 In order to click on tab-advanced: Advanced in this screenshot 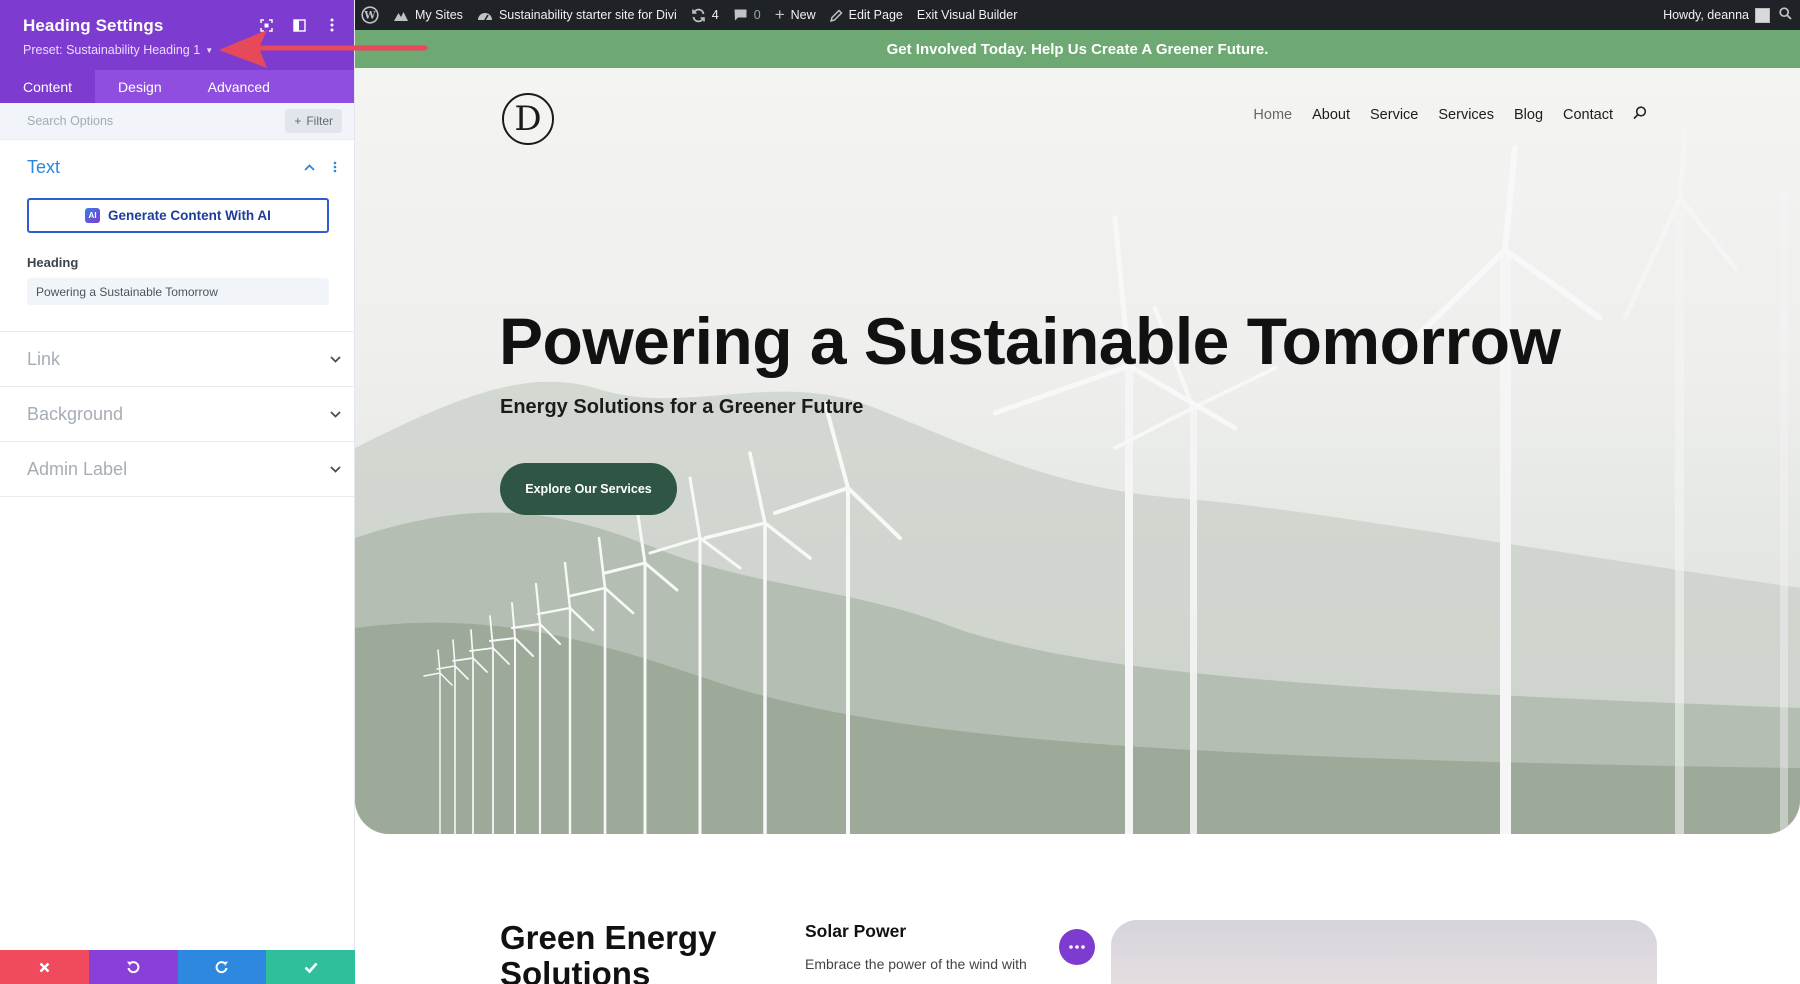, I will do `click(239, 86)`.